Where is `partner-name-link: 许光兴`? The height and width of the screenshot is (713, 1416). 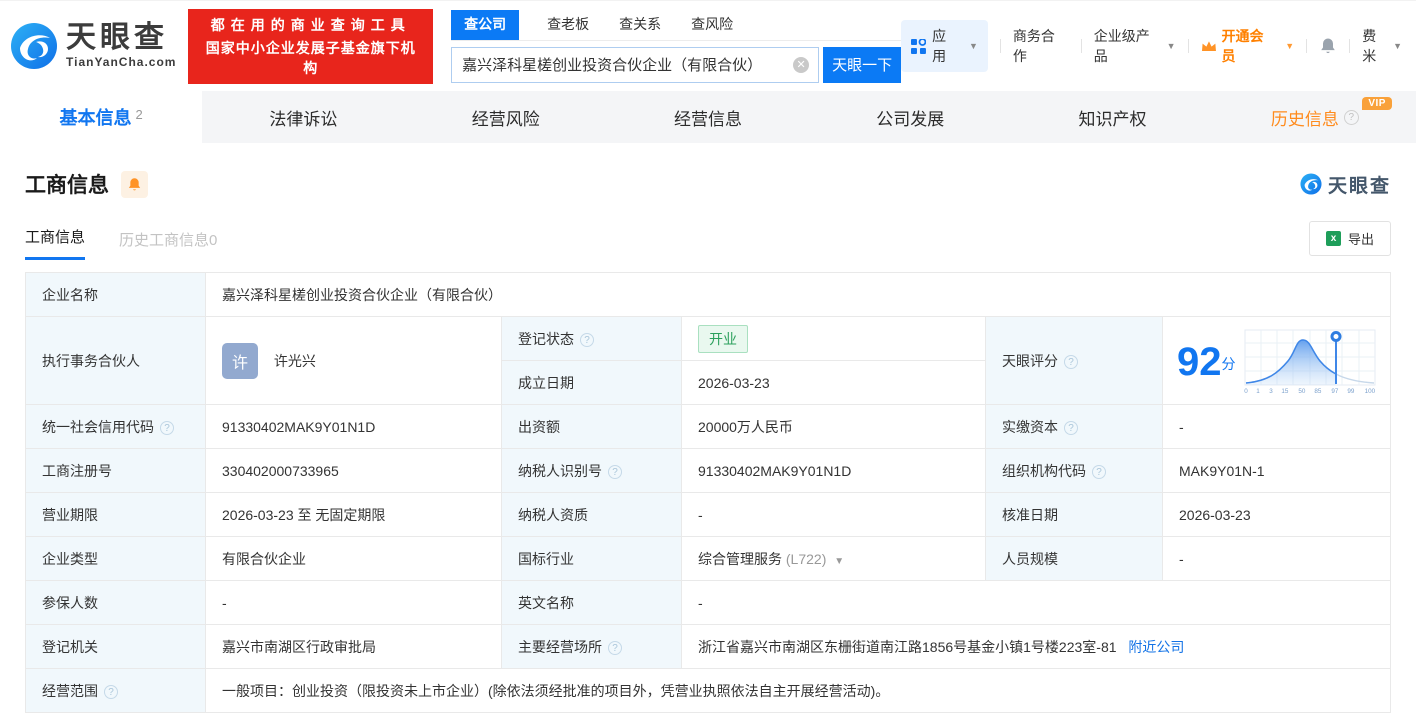 partner-name-link: 许光兴 is located at coordinates (295, 361).